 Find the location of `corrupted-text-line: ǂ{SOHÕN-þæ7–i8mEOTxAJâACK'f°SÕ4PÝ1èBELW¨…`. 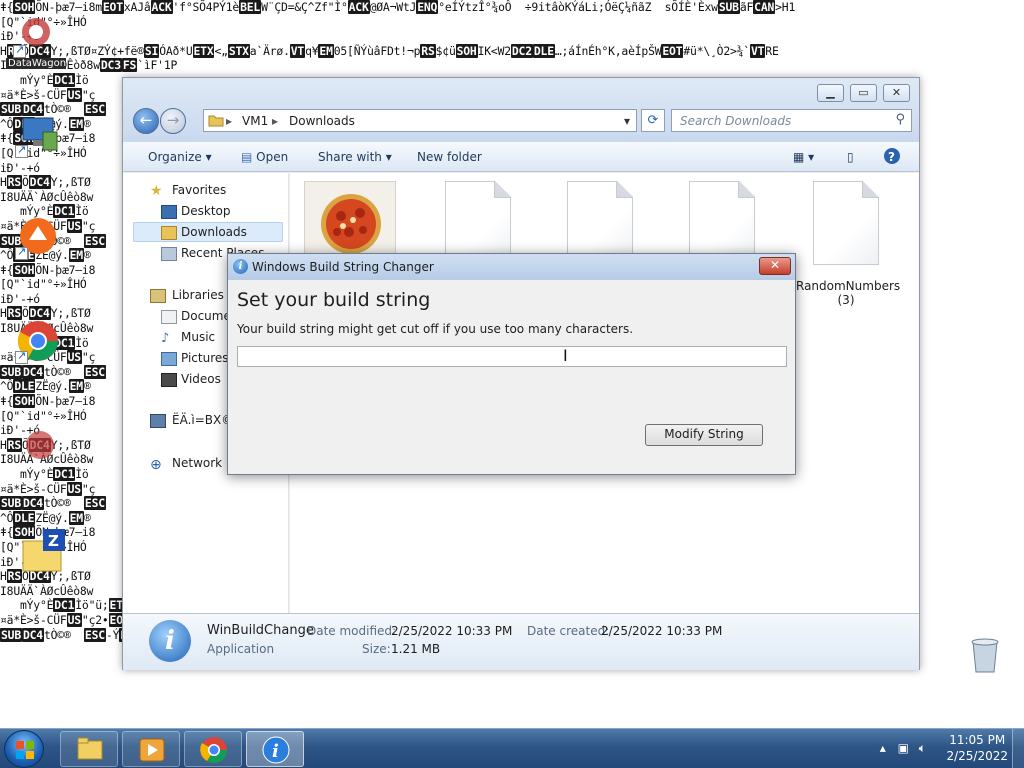

corrupted-text-line: ǂ{SOHÕN-þæ7–i8mEOTxAJâACK'f°SÕ4PÝ1èBELW¨… is located at coordinates (398, 7).